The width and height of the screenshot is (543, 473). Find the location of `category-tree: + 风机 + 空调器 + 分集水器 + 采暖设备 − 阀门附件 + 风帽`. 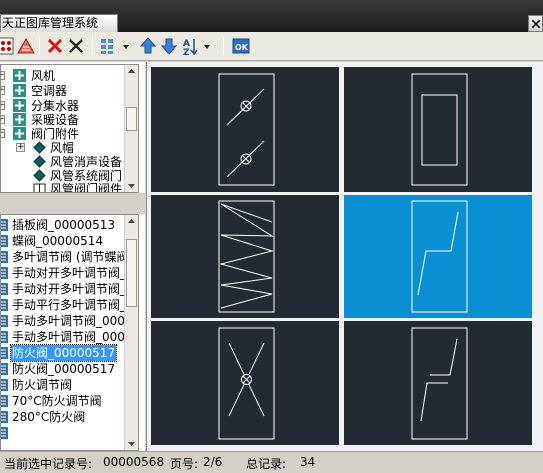

category-tree: + 风机 + 空调器 + 分集水器 + 采暖设备 − 阀门附件 + 风帽 is located at coordinates (69, 128).